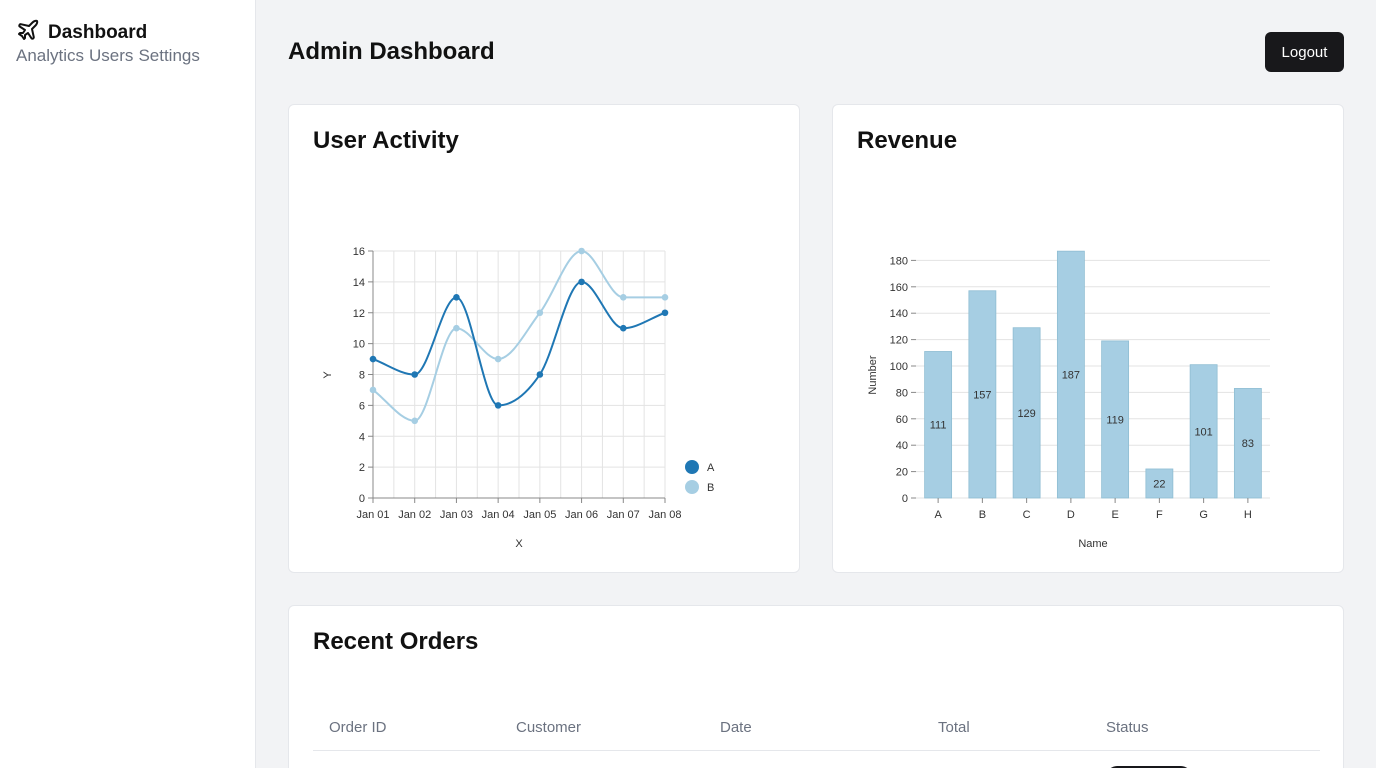  I want to click on x-tick-label: G, so click(1203, 515).